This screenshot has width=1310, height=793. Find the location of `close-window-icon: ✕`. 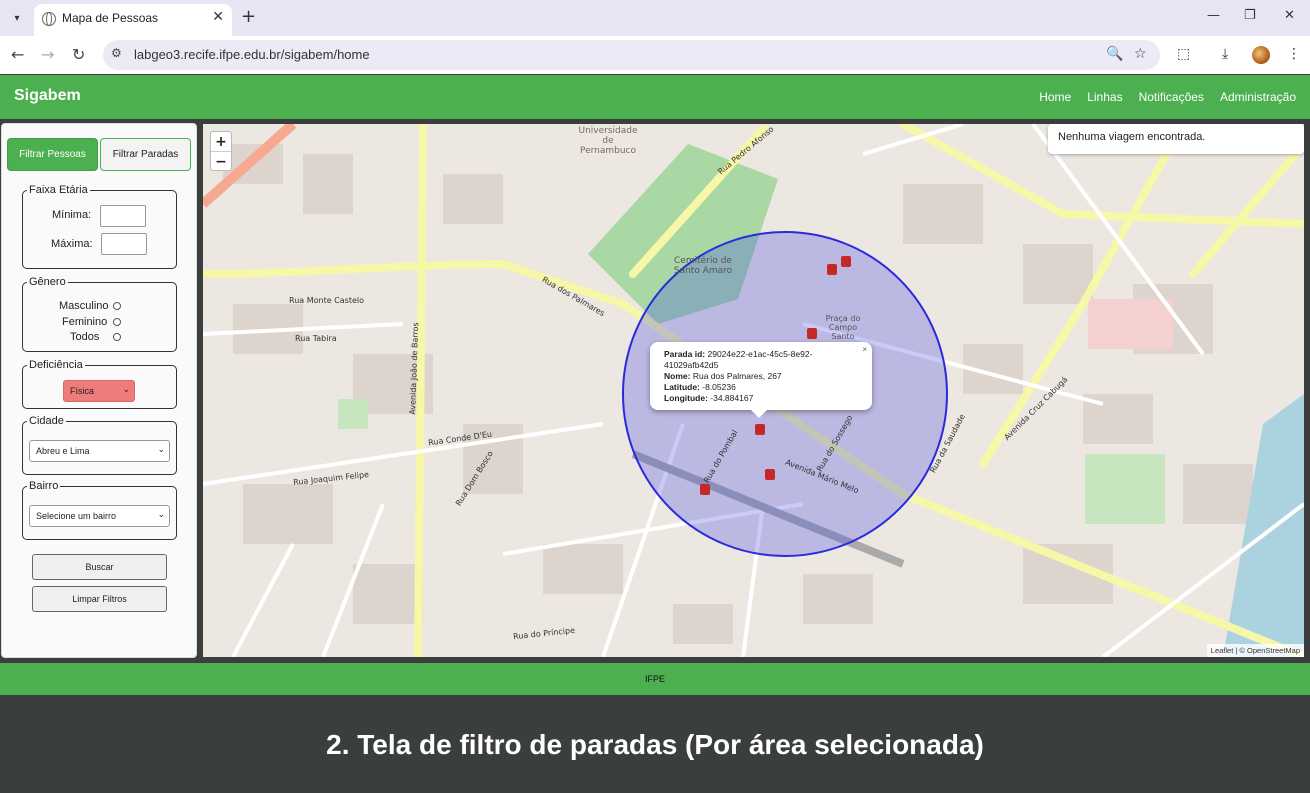

close-window-icon: ✕ is located at coordinates (1289, 15).